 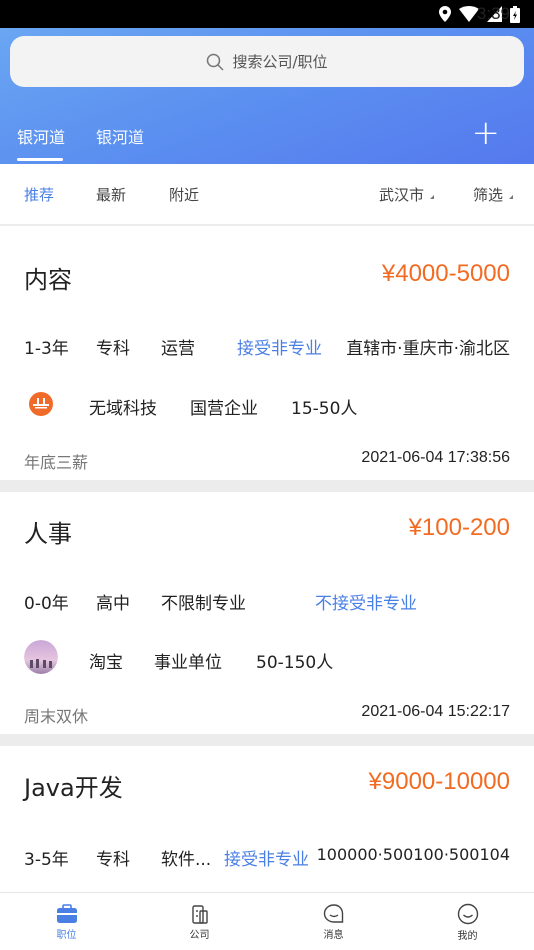 What do you see at coordinates (48, 534) in the screenshot?
I see `job-title: 人事` at bounding box center [48, 534].